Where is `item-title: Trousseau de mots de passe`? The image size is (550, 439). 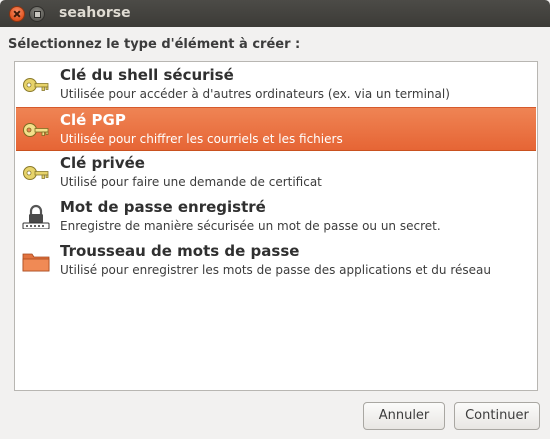
item-title: Trousseau de mots de passe is located at coordinates (180, 251).